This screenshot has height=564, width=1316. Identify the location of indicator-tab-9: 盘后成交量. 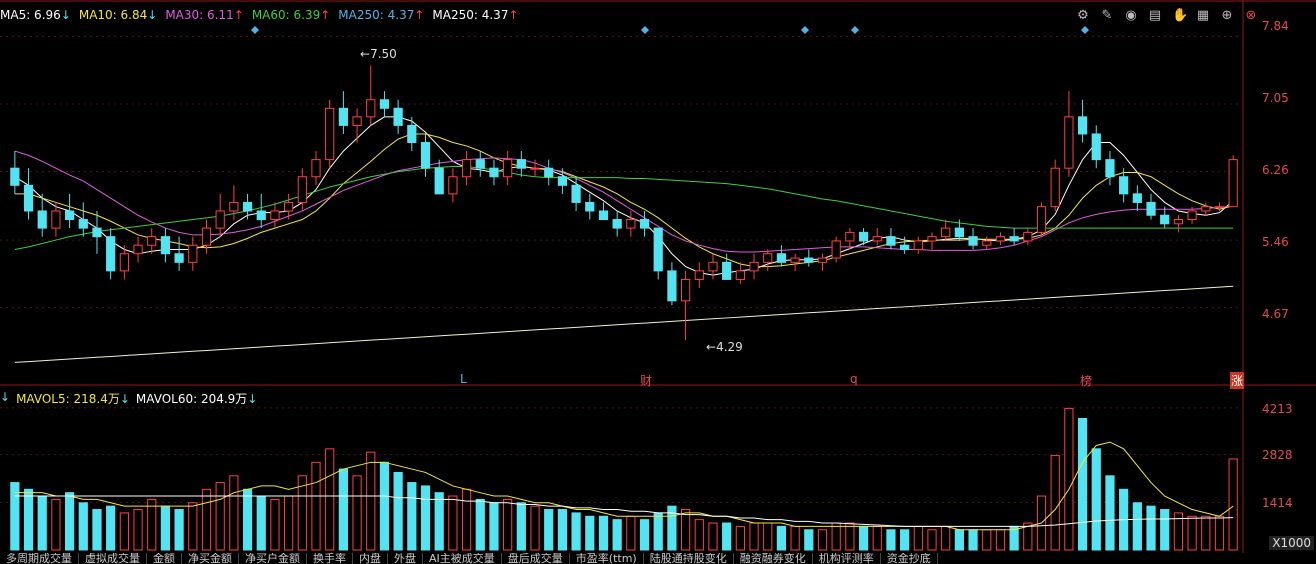
(536, 558).